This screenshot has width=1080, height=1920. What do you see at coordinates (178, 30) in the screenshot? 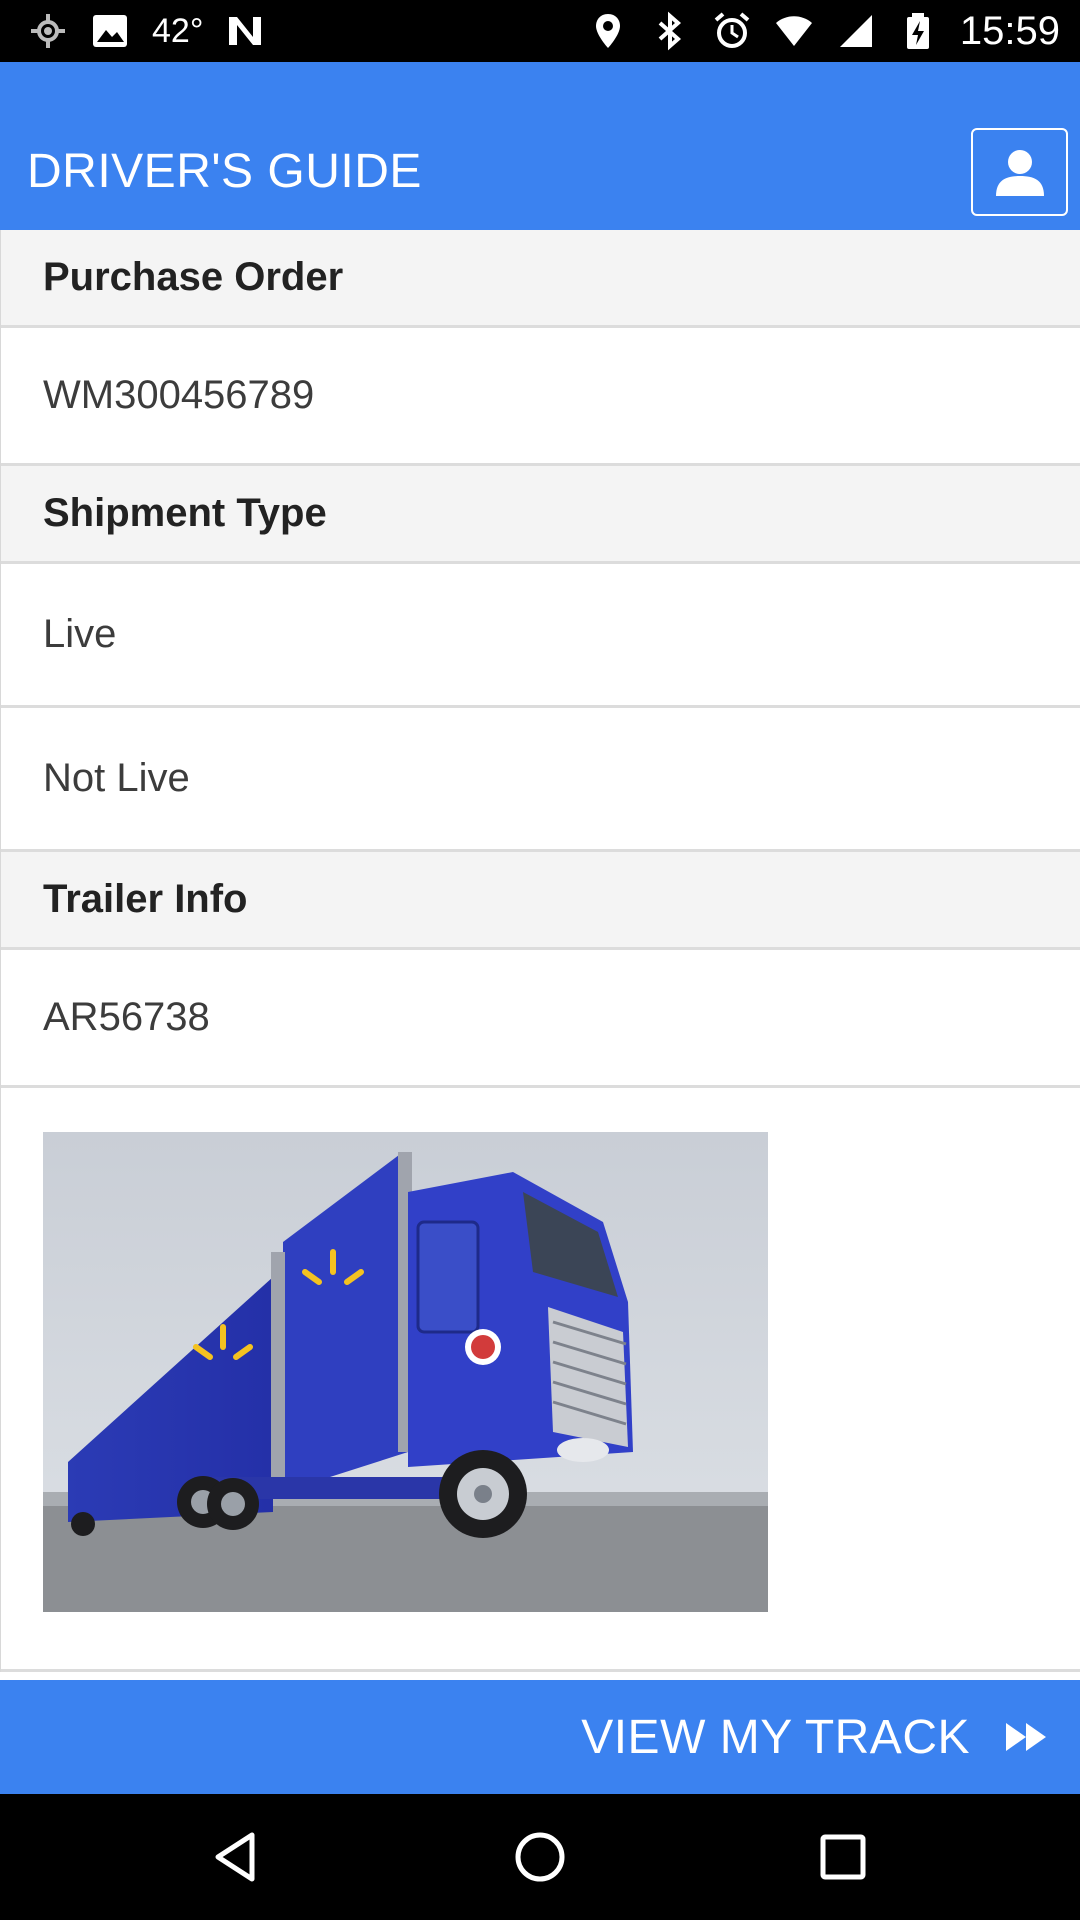
I see `temperature-text: 42°` at bounding box center [178, 30].